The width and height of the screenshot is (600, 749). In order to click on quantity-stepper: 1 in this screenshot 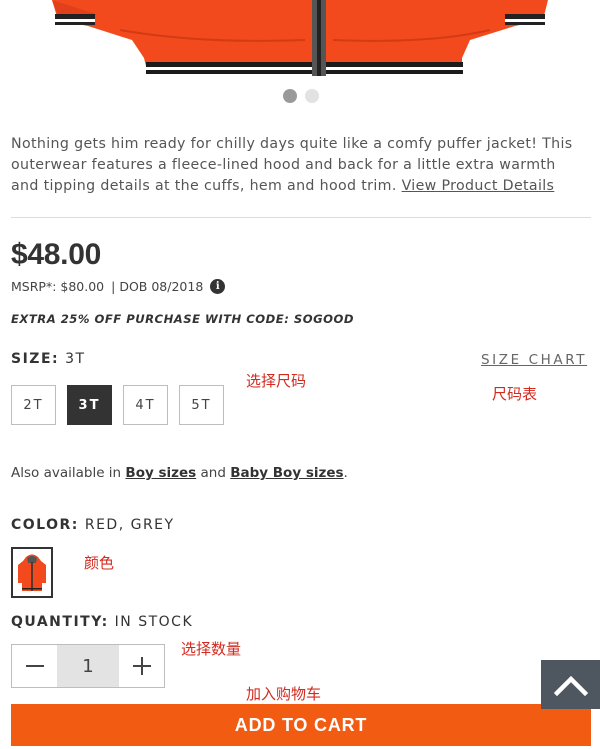, I will do `click(88, 666)`.